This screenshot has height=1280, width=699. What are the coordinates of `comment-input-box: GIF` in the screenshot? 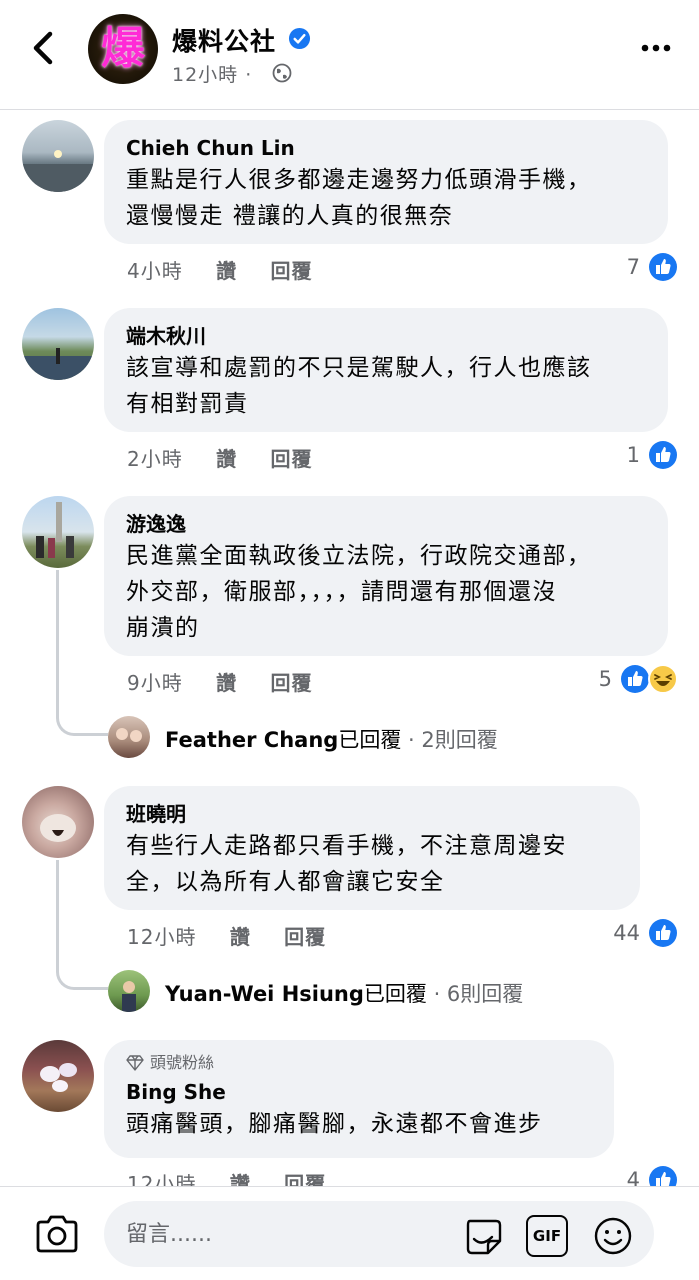 It's located at (379, 1234).